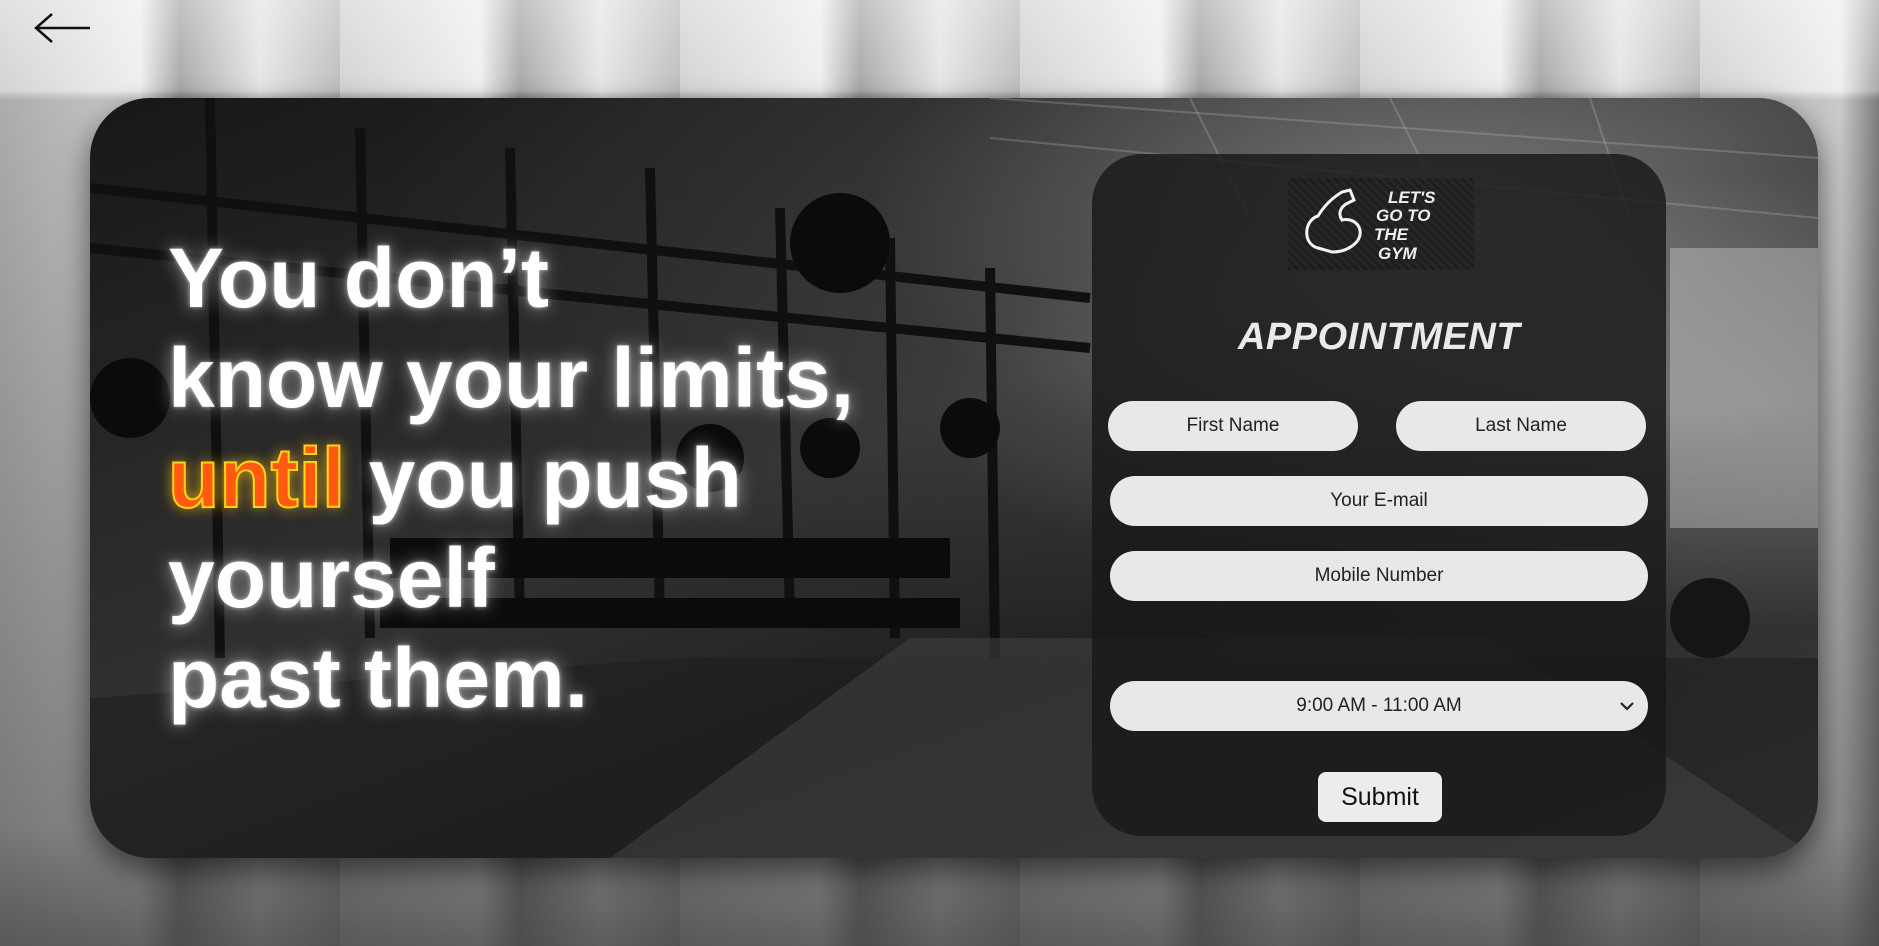 This screenshot has height=946, width=1879. I want to click on time-slot-selected-value: 9:00 AM - 11:00 AM, so click(1379, 705).